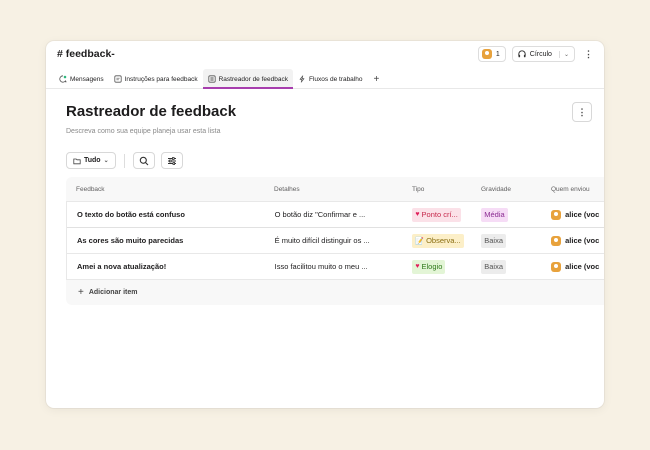  What do you see at coordinates (63, 79) in the screenshot?
I see `message-icon` at bounding box center [63, 79].